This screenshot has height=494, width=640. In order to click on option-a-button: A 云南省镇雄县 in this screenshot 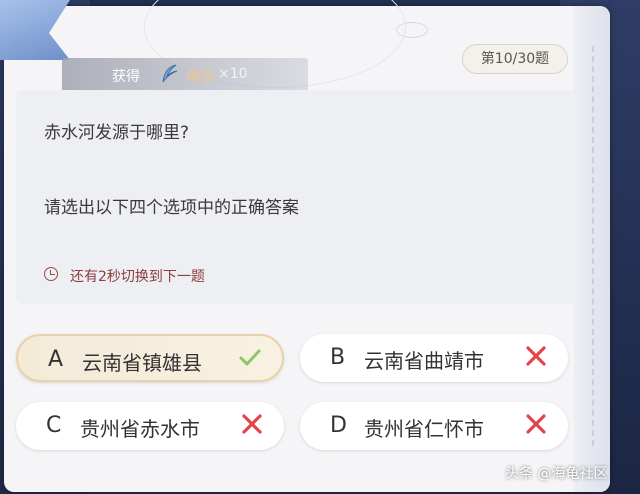, I will do `click(150, 358)`.